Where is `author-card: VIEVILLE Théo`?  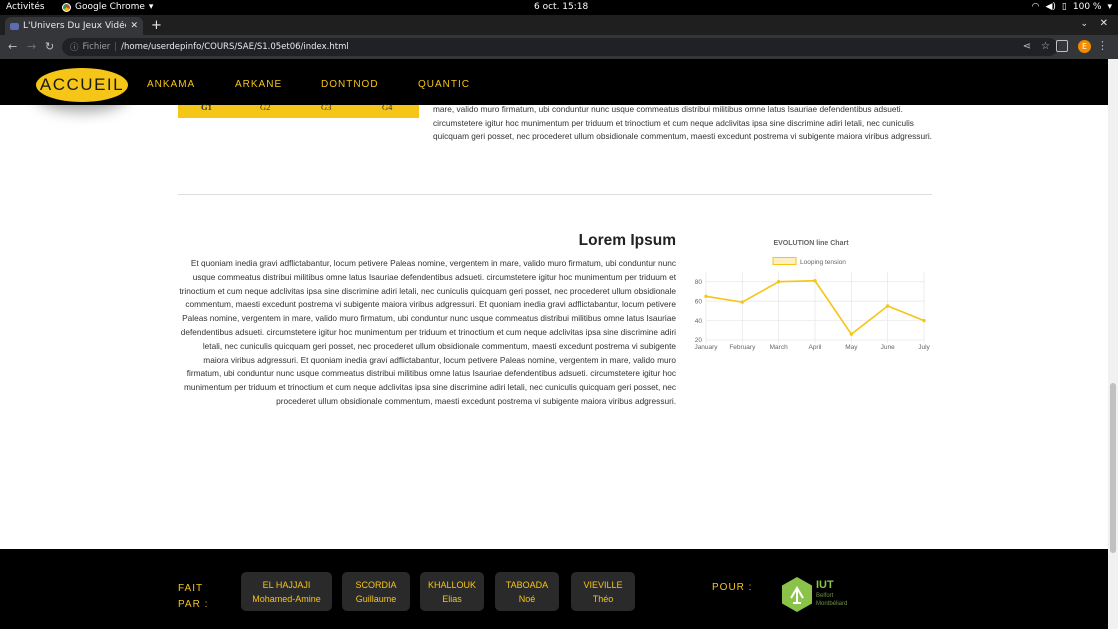
author-card: VIEVILLE Théo is located at coordinates (603, 591).